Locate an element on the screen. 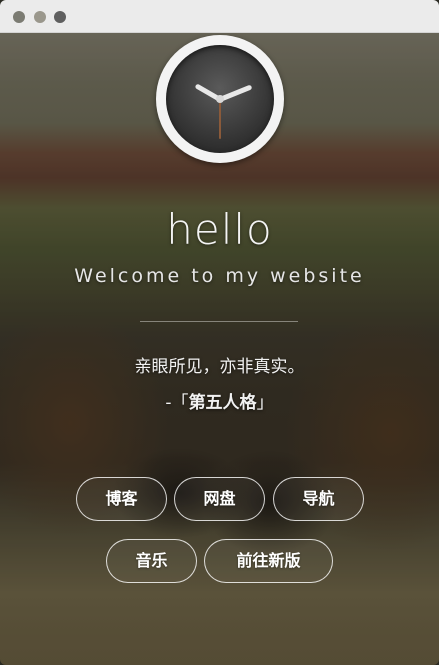 The height and width of the screenshot is (665, 439). quote-source: -「第五人格」 is located at coordinates (219, 400).